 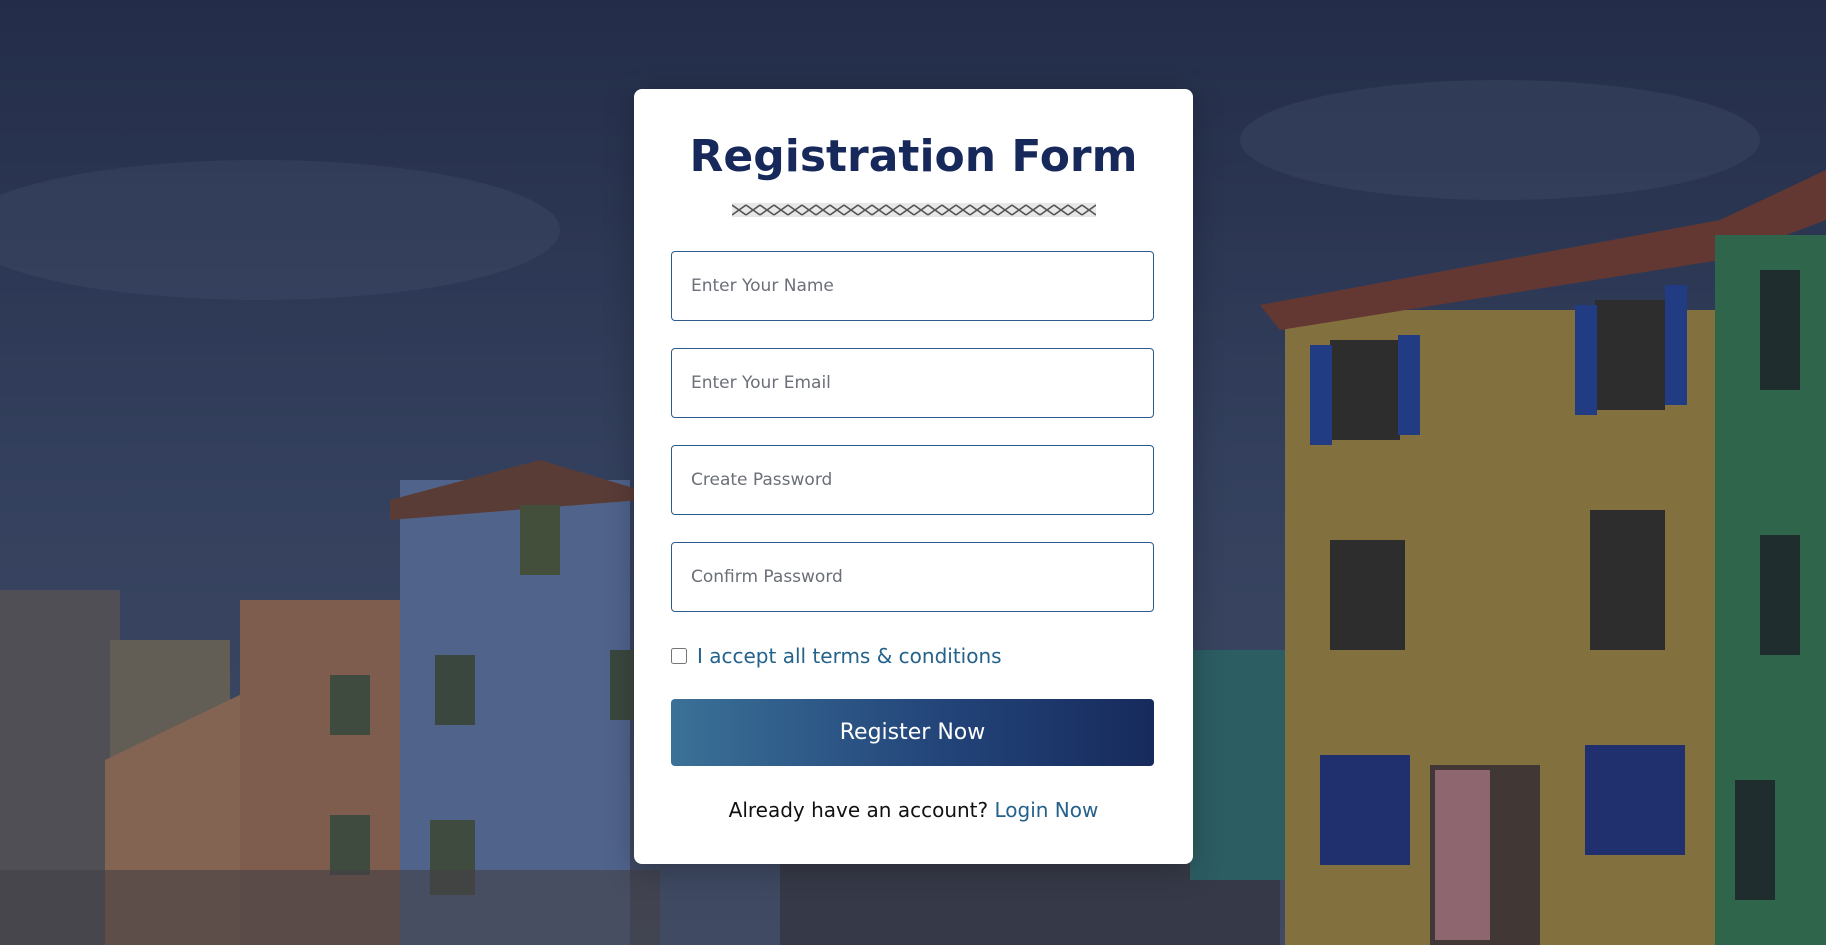 What do you see at coordinates (912, 732) in the screenshot?
I see `register-button: Register Now` at bounding box center [912, 732].